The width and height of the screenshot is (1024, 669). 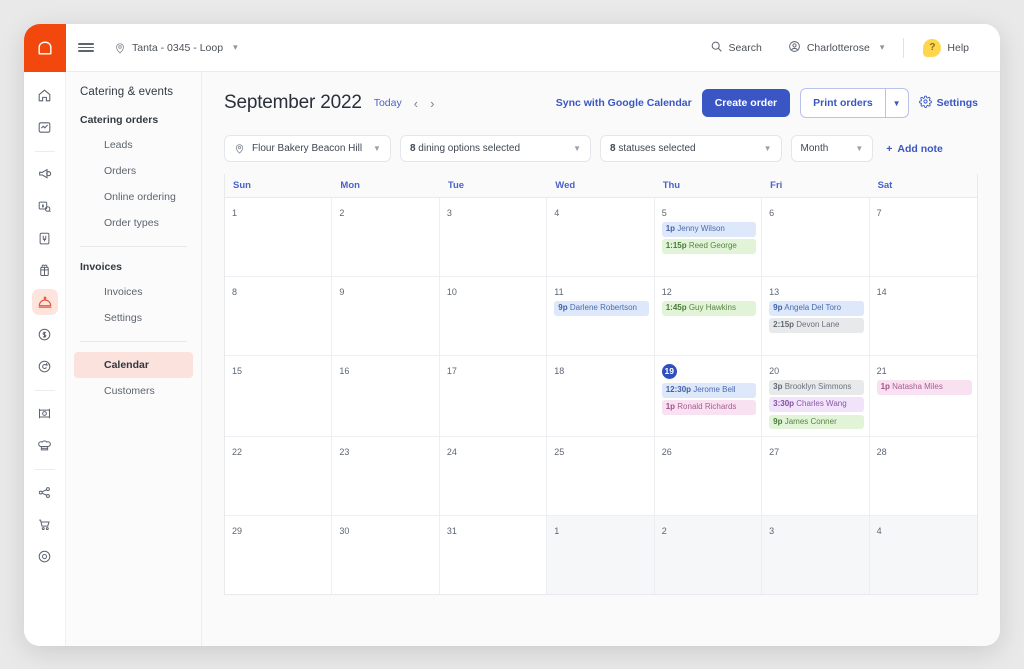 I want to click on sidebar-item-settings: Settings, so click(x=133, y=318).